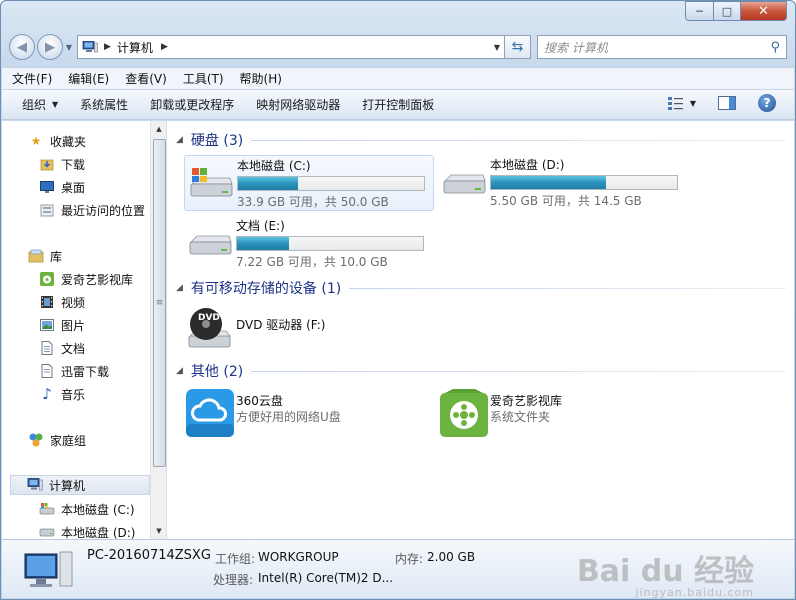 The width and height of the screenshot is (796, 600). Describe the element at coordinates (87, 530) in the screenshot. I see `nav-disk-d: 本地磁盘 (D:)` at that location.